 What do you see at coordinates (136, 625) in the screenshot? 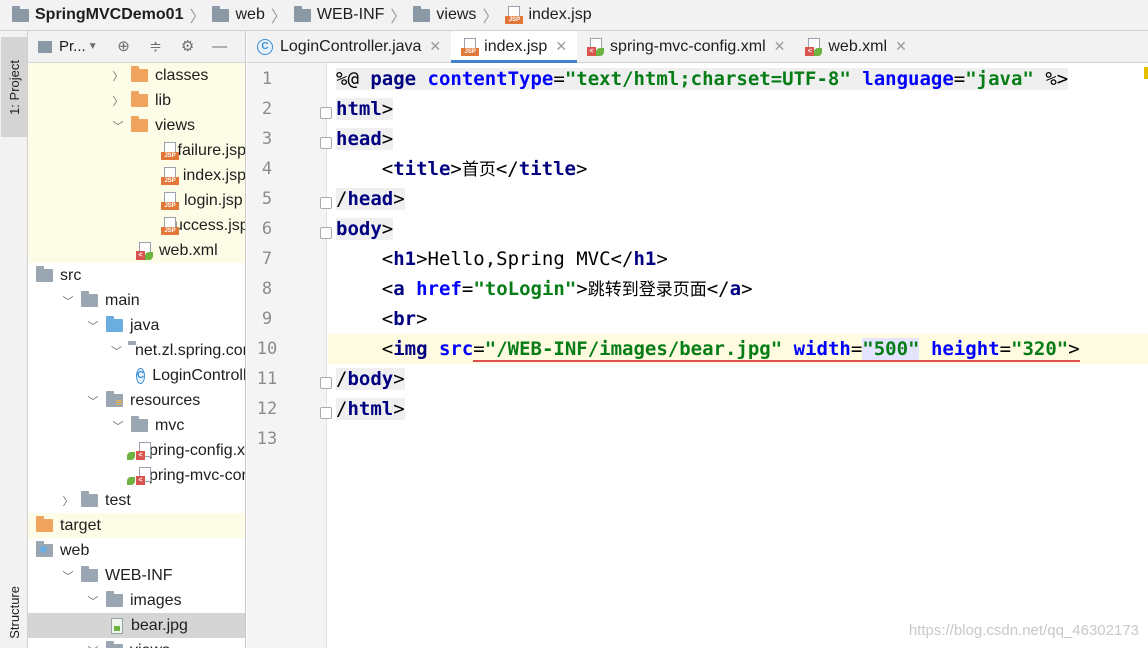
I see `tree-item: bear.jpg` at bounding box center [136, 625].